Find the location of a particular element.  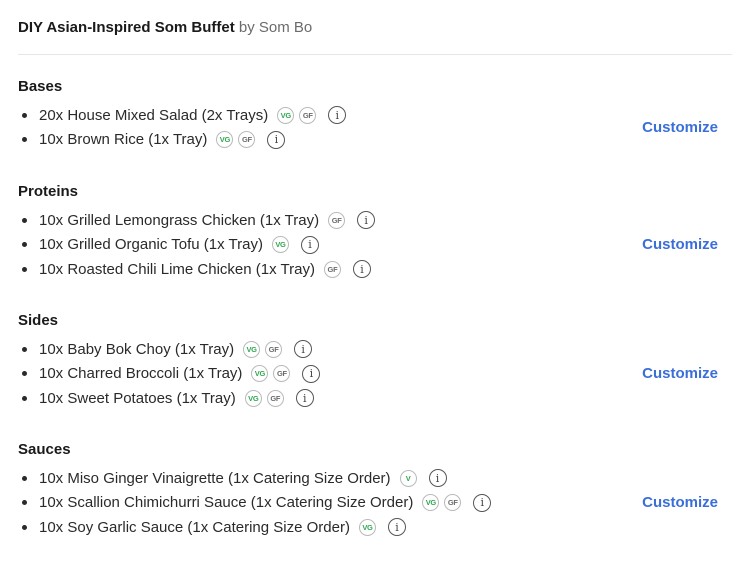

item-label: 10x Roasted Chili Lime Chicken (1x Tray) is located at coordinates (177, 269).